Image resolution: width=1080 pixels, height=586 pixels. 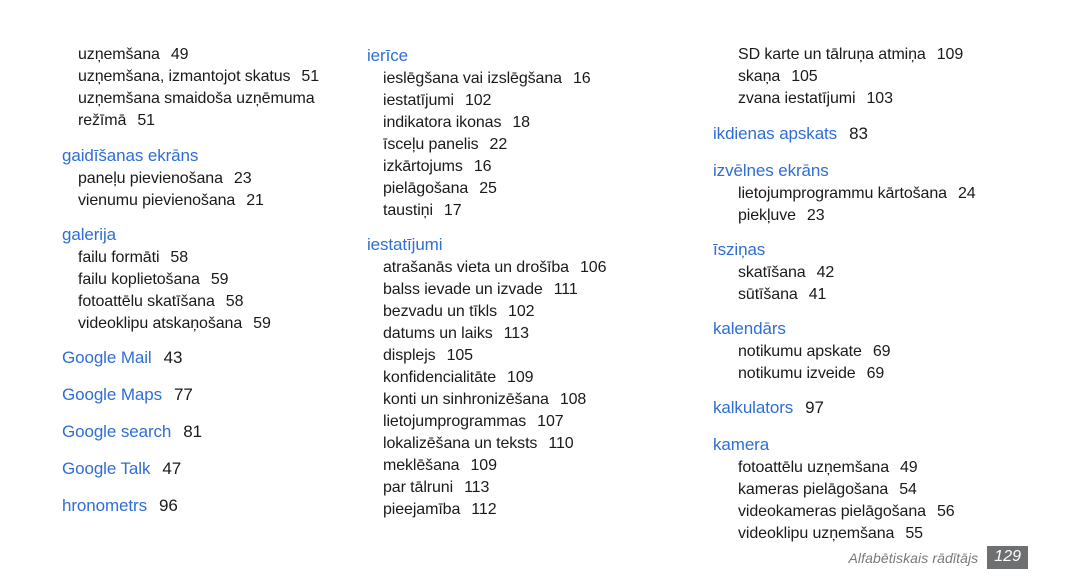 I want to click on index-entry: fotoattēlu skatīšana 58, so click(x=209, y=302).